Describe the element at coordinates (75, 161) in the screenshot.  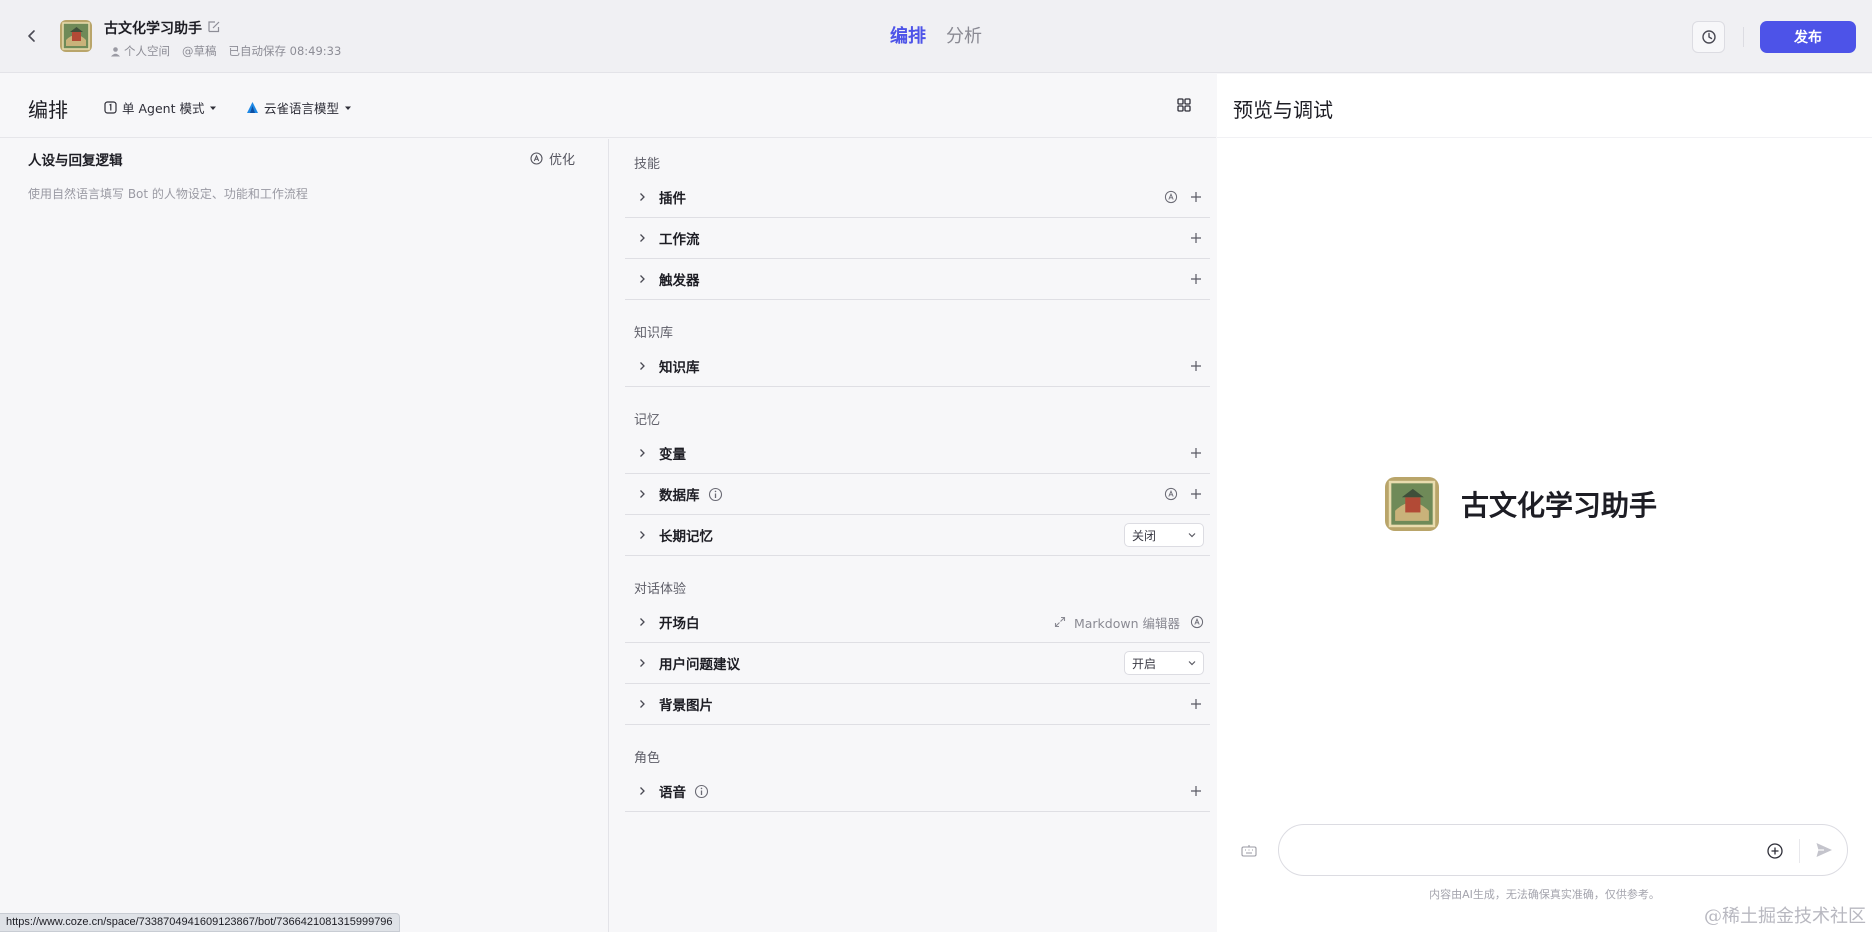
I see `prompt-title: 人设与回复逻辑` at that location.